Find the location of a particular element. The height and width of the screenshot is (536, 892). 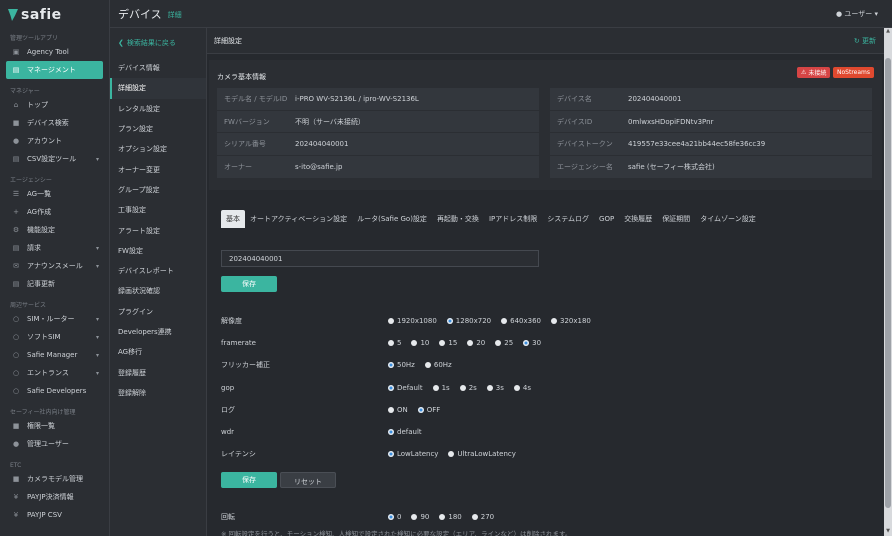

save-settings-button: 保存 is located at coordinates (249, 480).